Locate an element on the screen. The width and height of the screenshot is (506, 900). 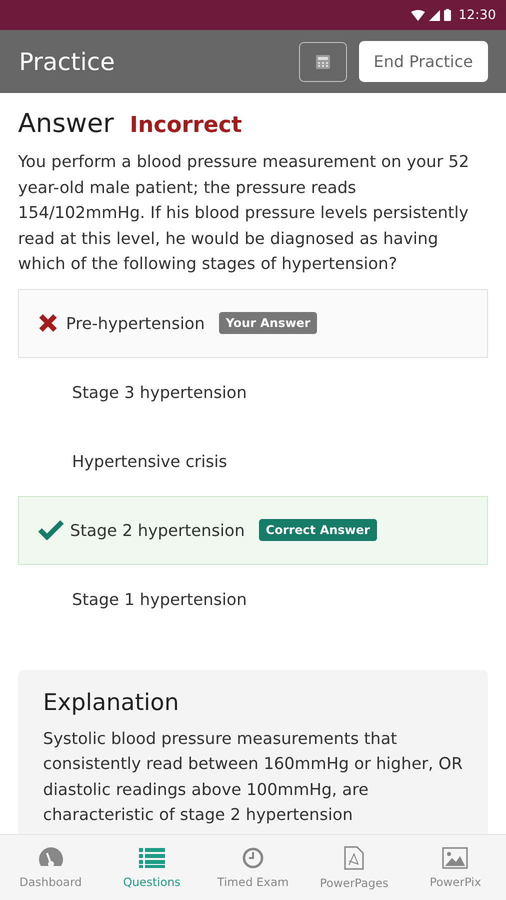
calculator-icon is located at coordinates (322, 62).